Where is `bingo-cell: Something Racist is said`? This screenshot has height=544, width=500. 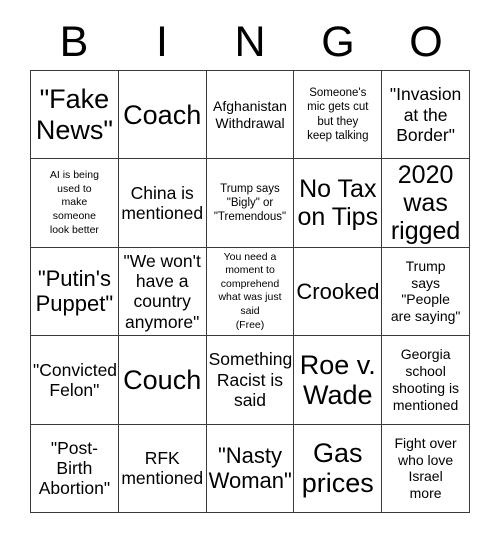
bingo-cell: Something Racist is said is located at coordinates (250, 380).